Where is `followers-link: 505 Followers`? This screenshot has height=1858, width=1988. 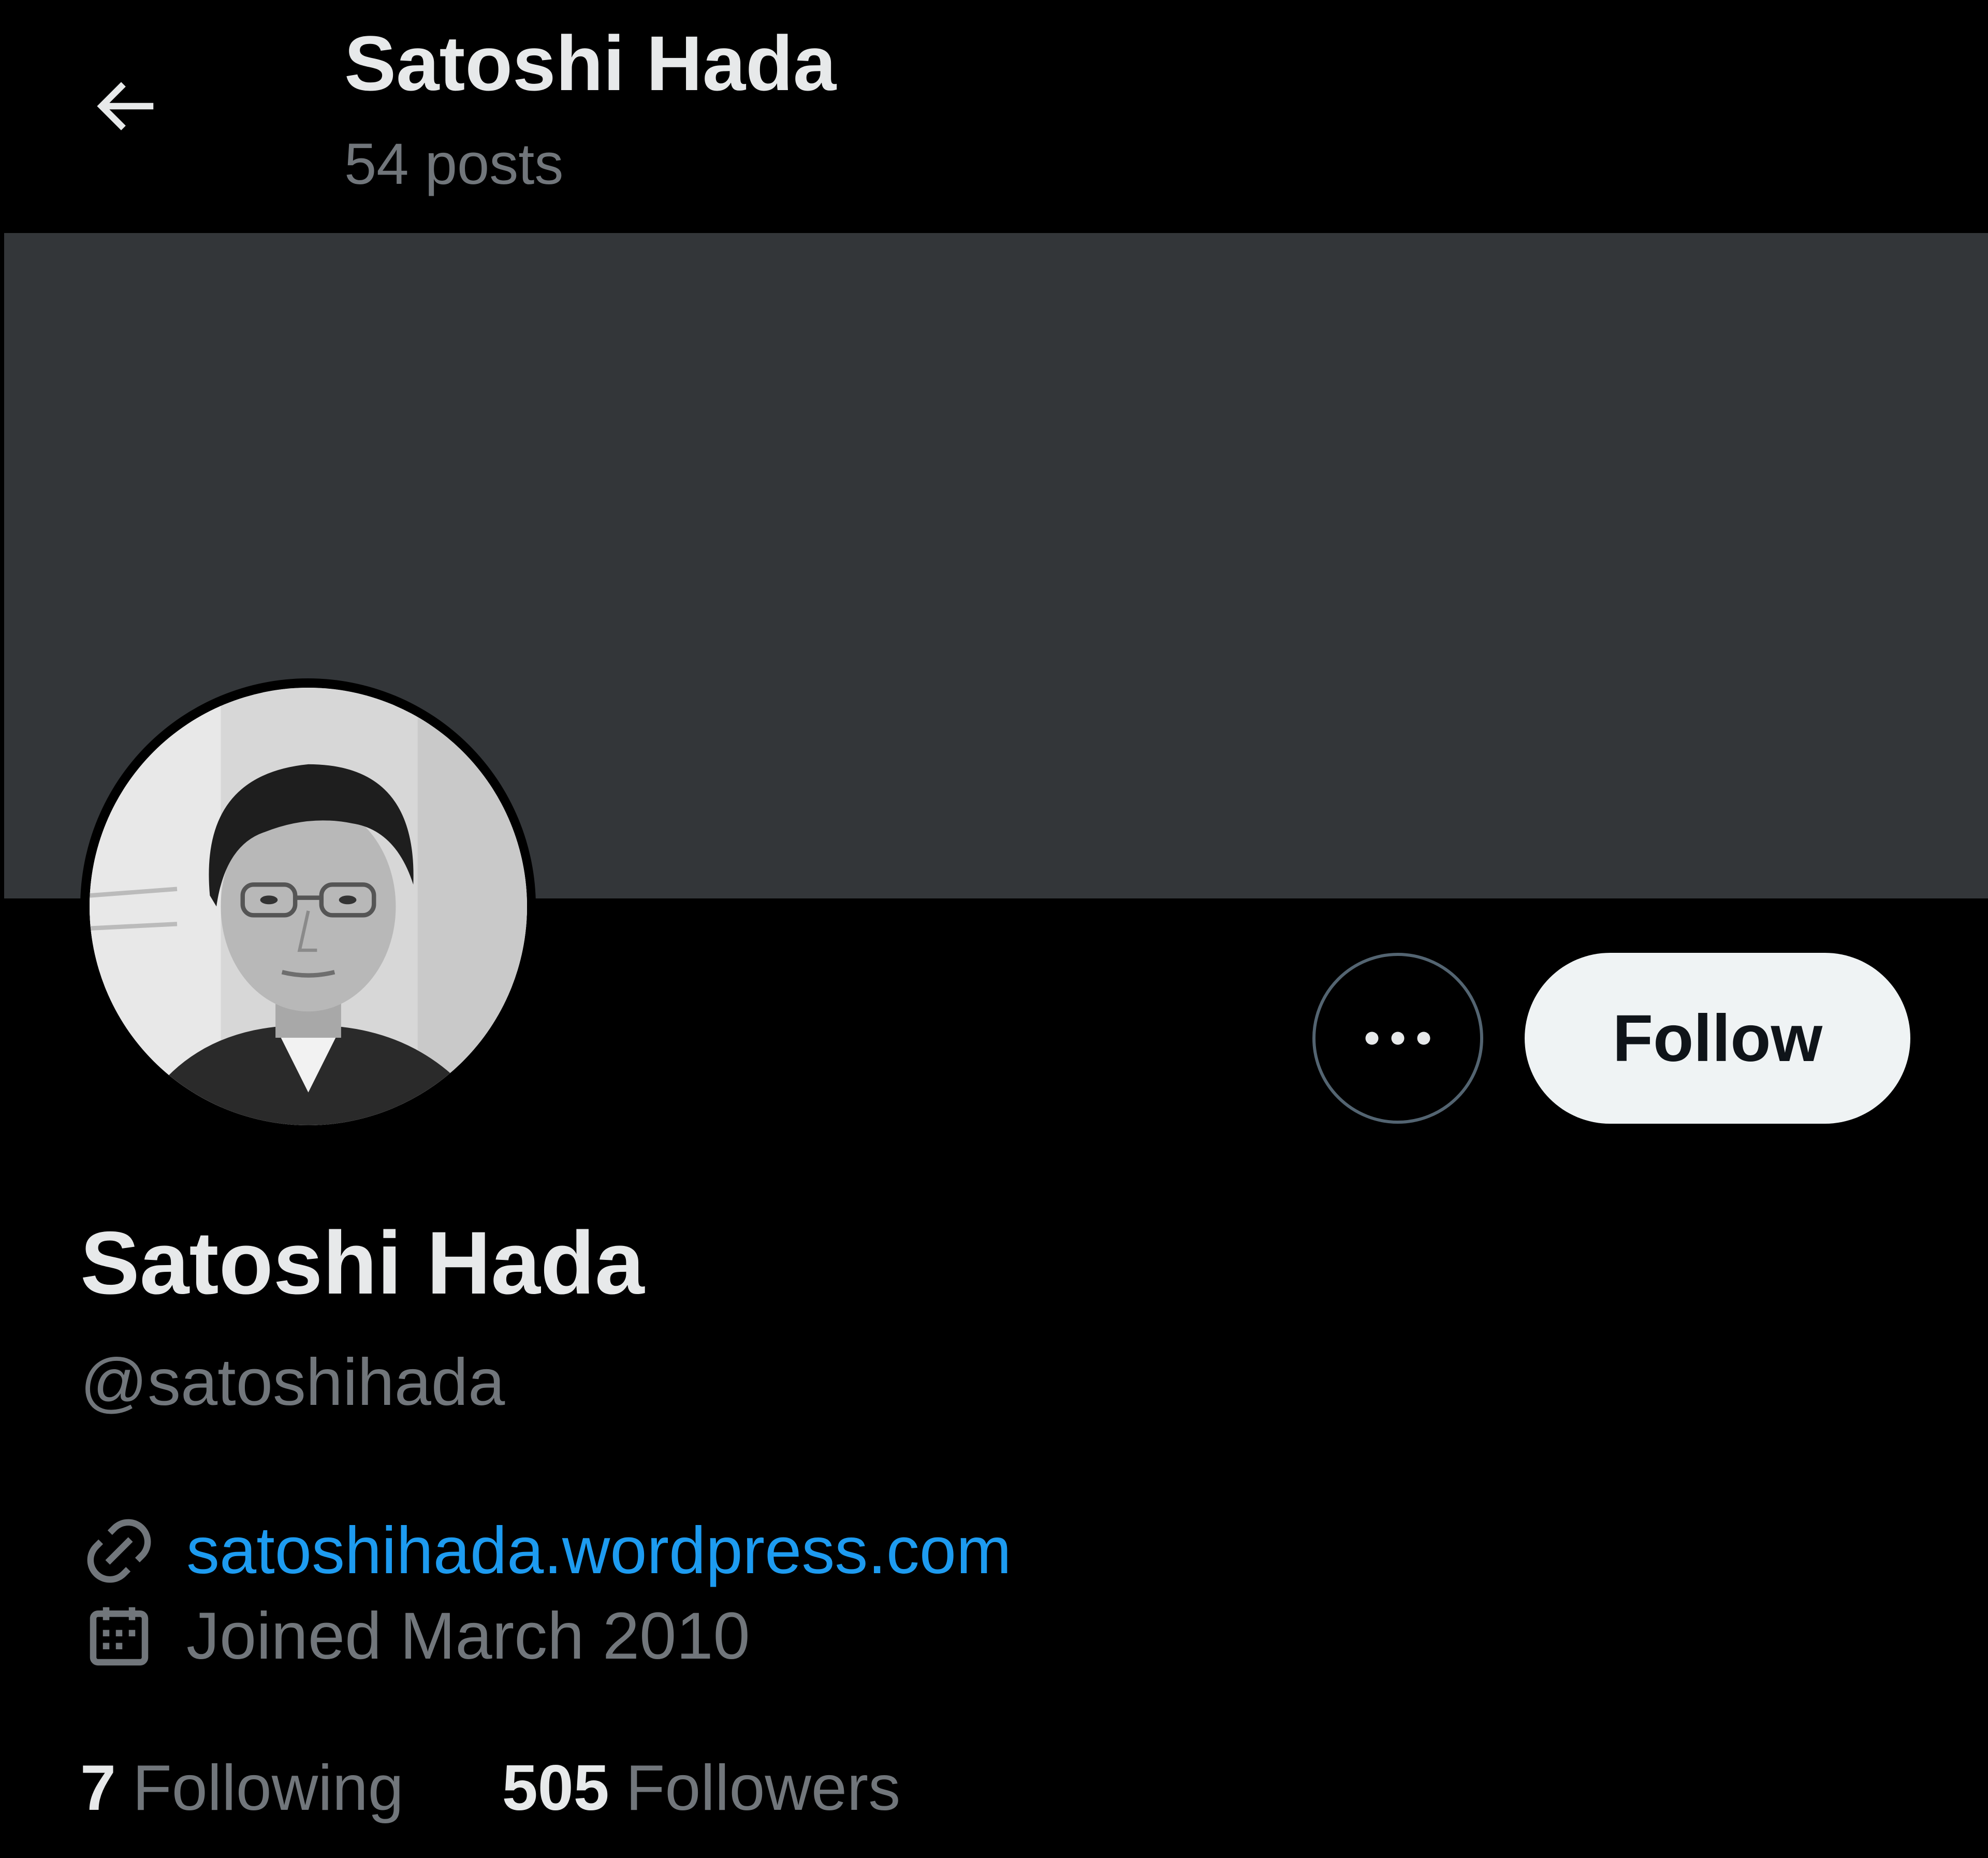
followers-link: 505 Followers is located at coordinates (701, 1788).